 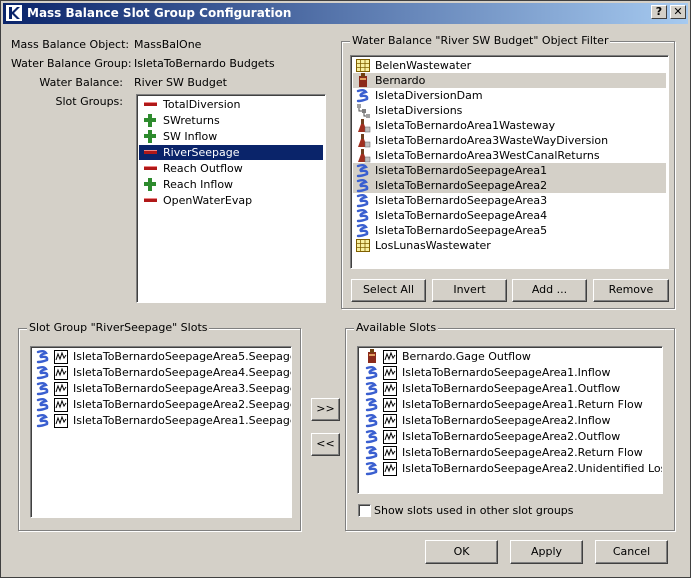 What do you see at coordinates (509, 110) in the screenshot?
I see `filter-object-item: IsletaDiversions` at bounding box center [509, 110].